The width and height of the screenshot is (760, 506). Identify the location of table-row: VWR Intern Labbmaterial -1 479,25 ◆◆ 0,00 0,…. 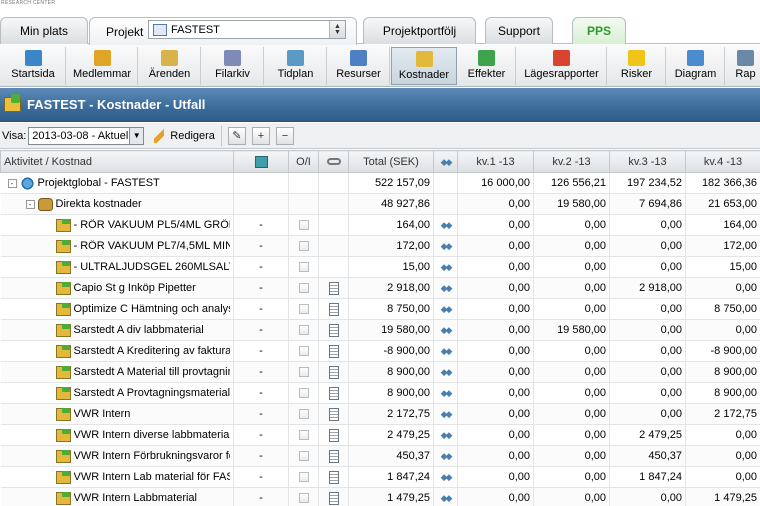
(380, 496).